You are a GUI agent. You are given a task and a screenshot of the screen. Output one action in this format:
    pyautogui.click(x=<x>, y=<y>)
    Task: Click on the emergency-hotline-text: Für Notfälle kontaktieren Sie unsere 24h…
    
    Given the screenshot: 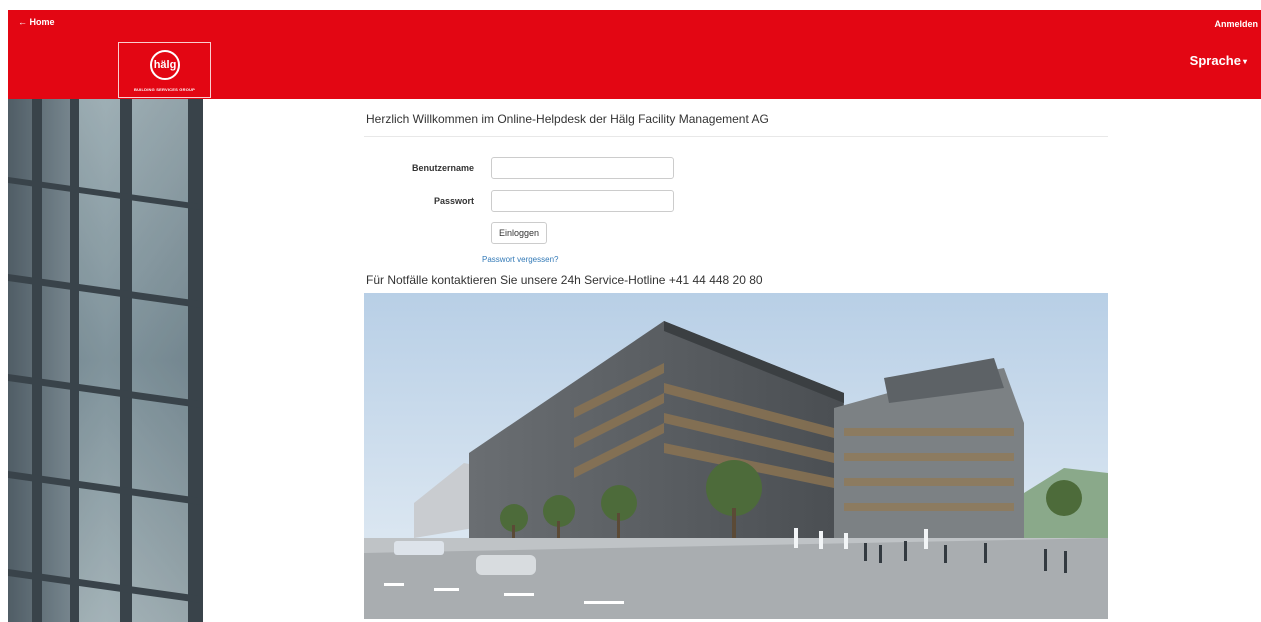 What is the action you would take?
    pyautogui.click(x=564, y=280)
    